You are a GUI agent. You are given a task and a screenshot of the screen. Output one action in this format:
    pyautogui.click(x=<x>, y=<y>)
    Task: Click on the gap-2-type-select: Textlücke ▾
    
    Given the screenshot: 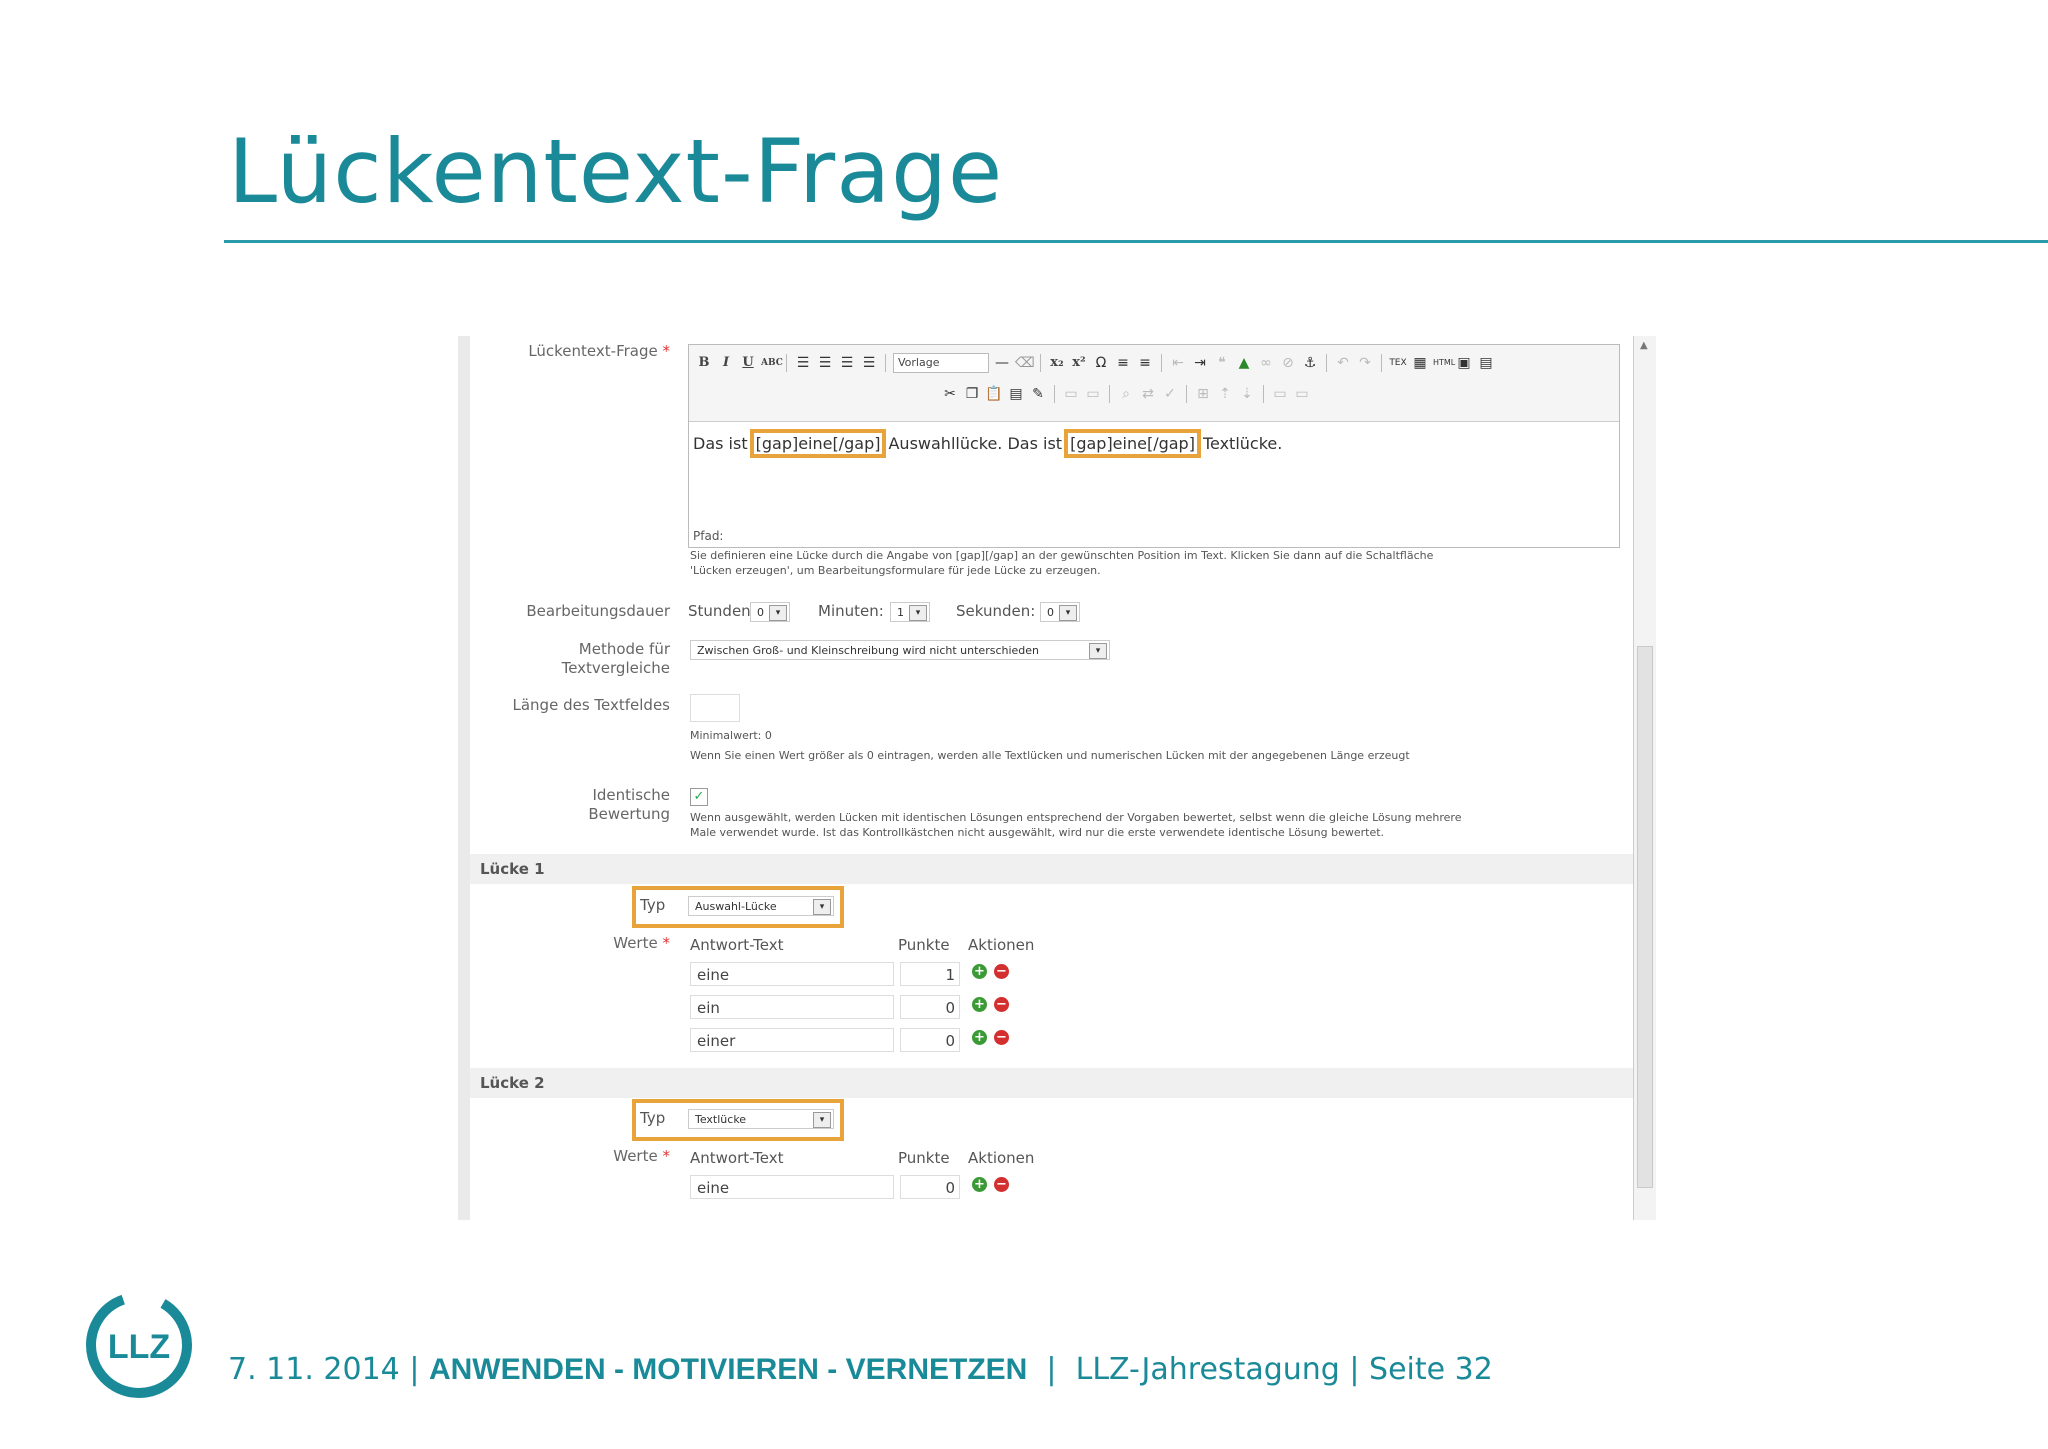 What is the action you would take?
    pyautogui.click(x=761, y=1119)
    